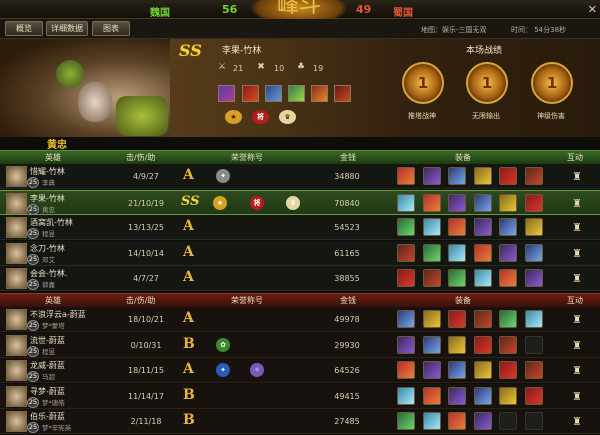 This screenshot has width=600, height=435. What do you see at coordinates (300, 253) in the screenshot?
I see `player-row: 25 念刀-竹林 邓艾 14/10/14 A 61165 ♜` at bounding box center [300, 253].